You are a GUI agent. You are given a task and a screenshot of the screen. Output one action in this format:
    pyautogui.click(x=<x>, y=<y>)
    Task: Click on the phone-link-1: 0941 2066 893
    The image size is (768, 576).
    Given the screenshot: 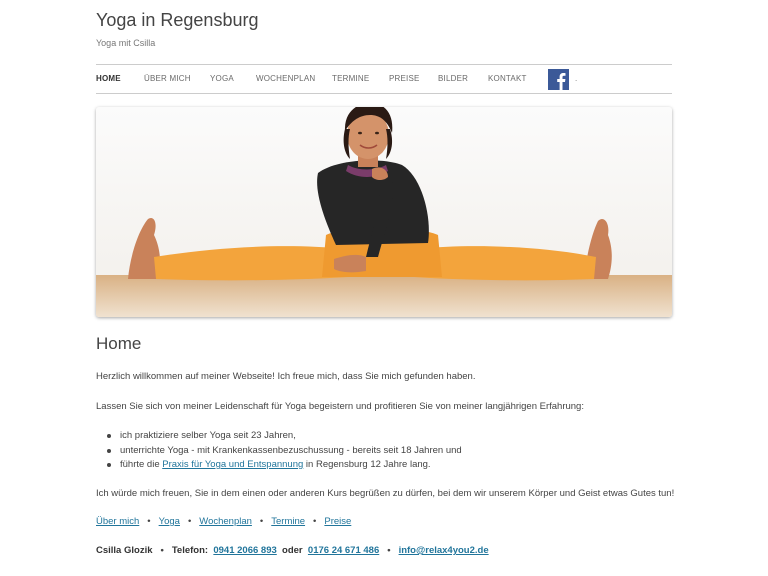 What is the action you would take?
    pyautogui.click(x=244, y=550)
    